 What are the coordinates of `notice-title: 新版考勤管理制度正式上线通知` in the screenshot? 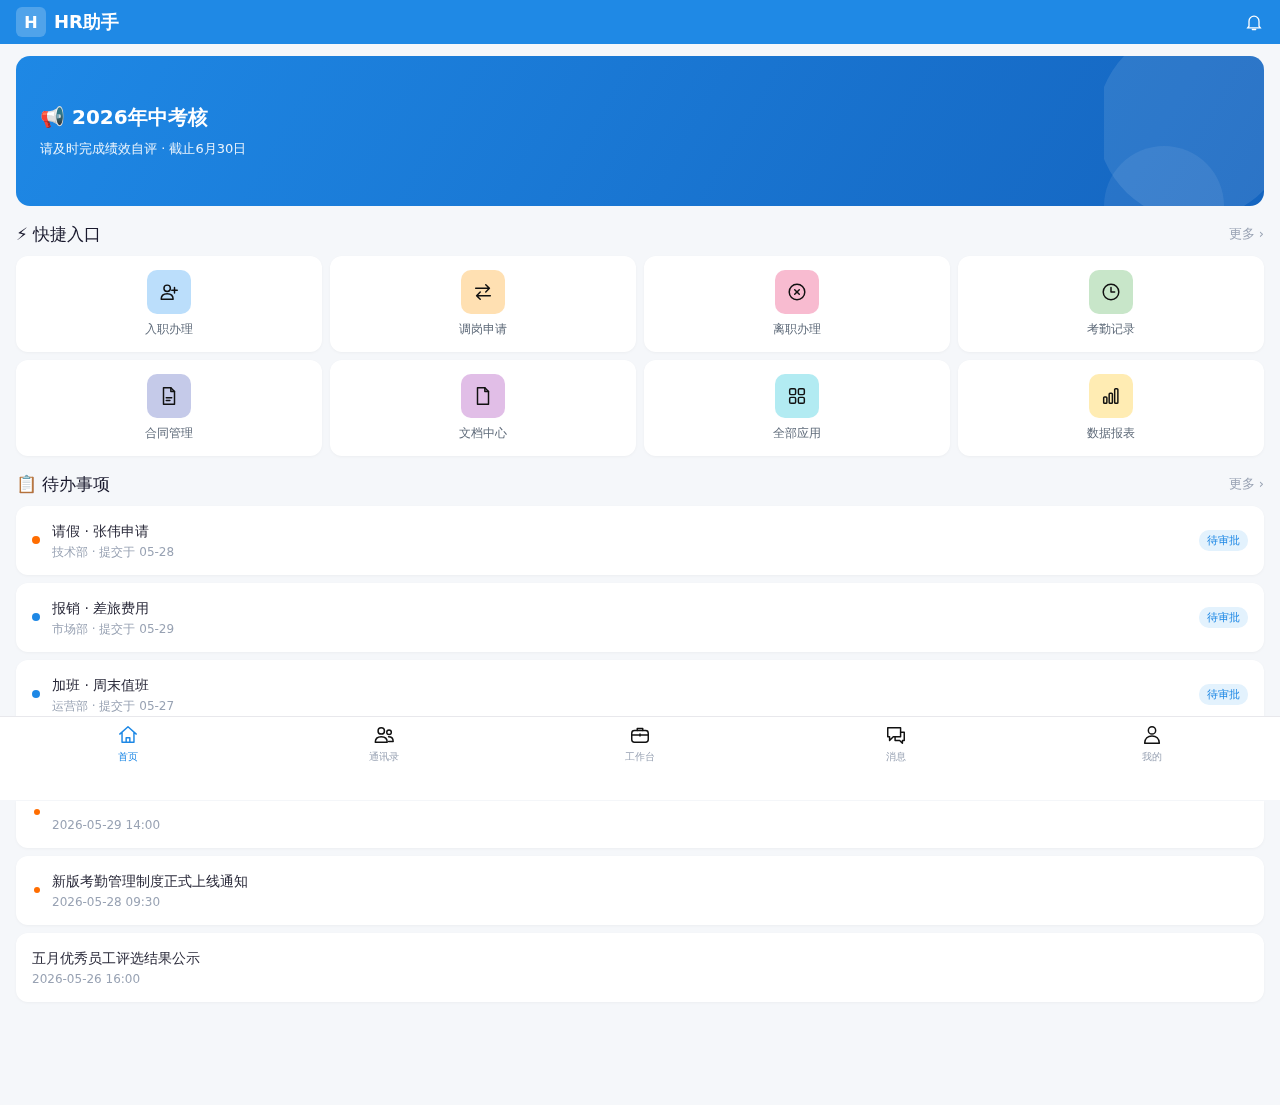 It's located at (150, 881).